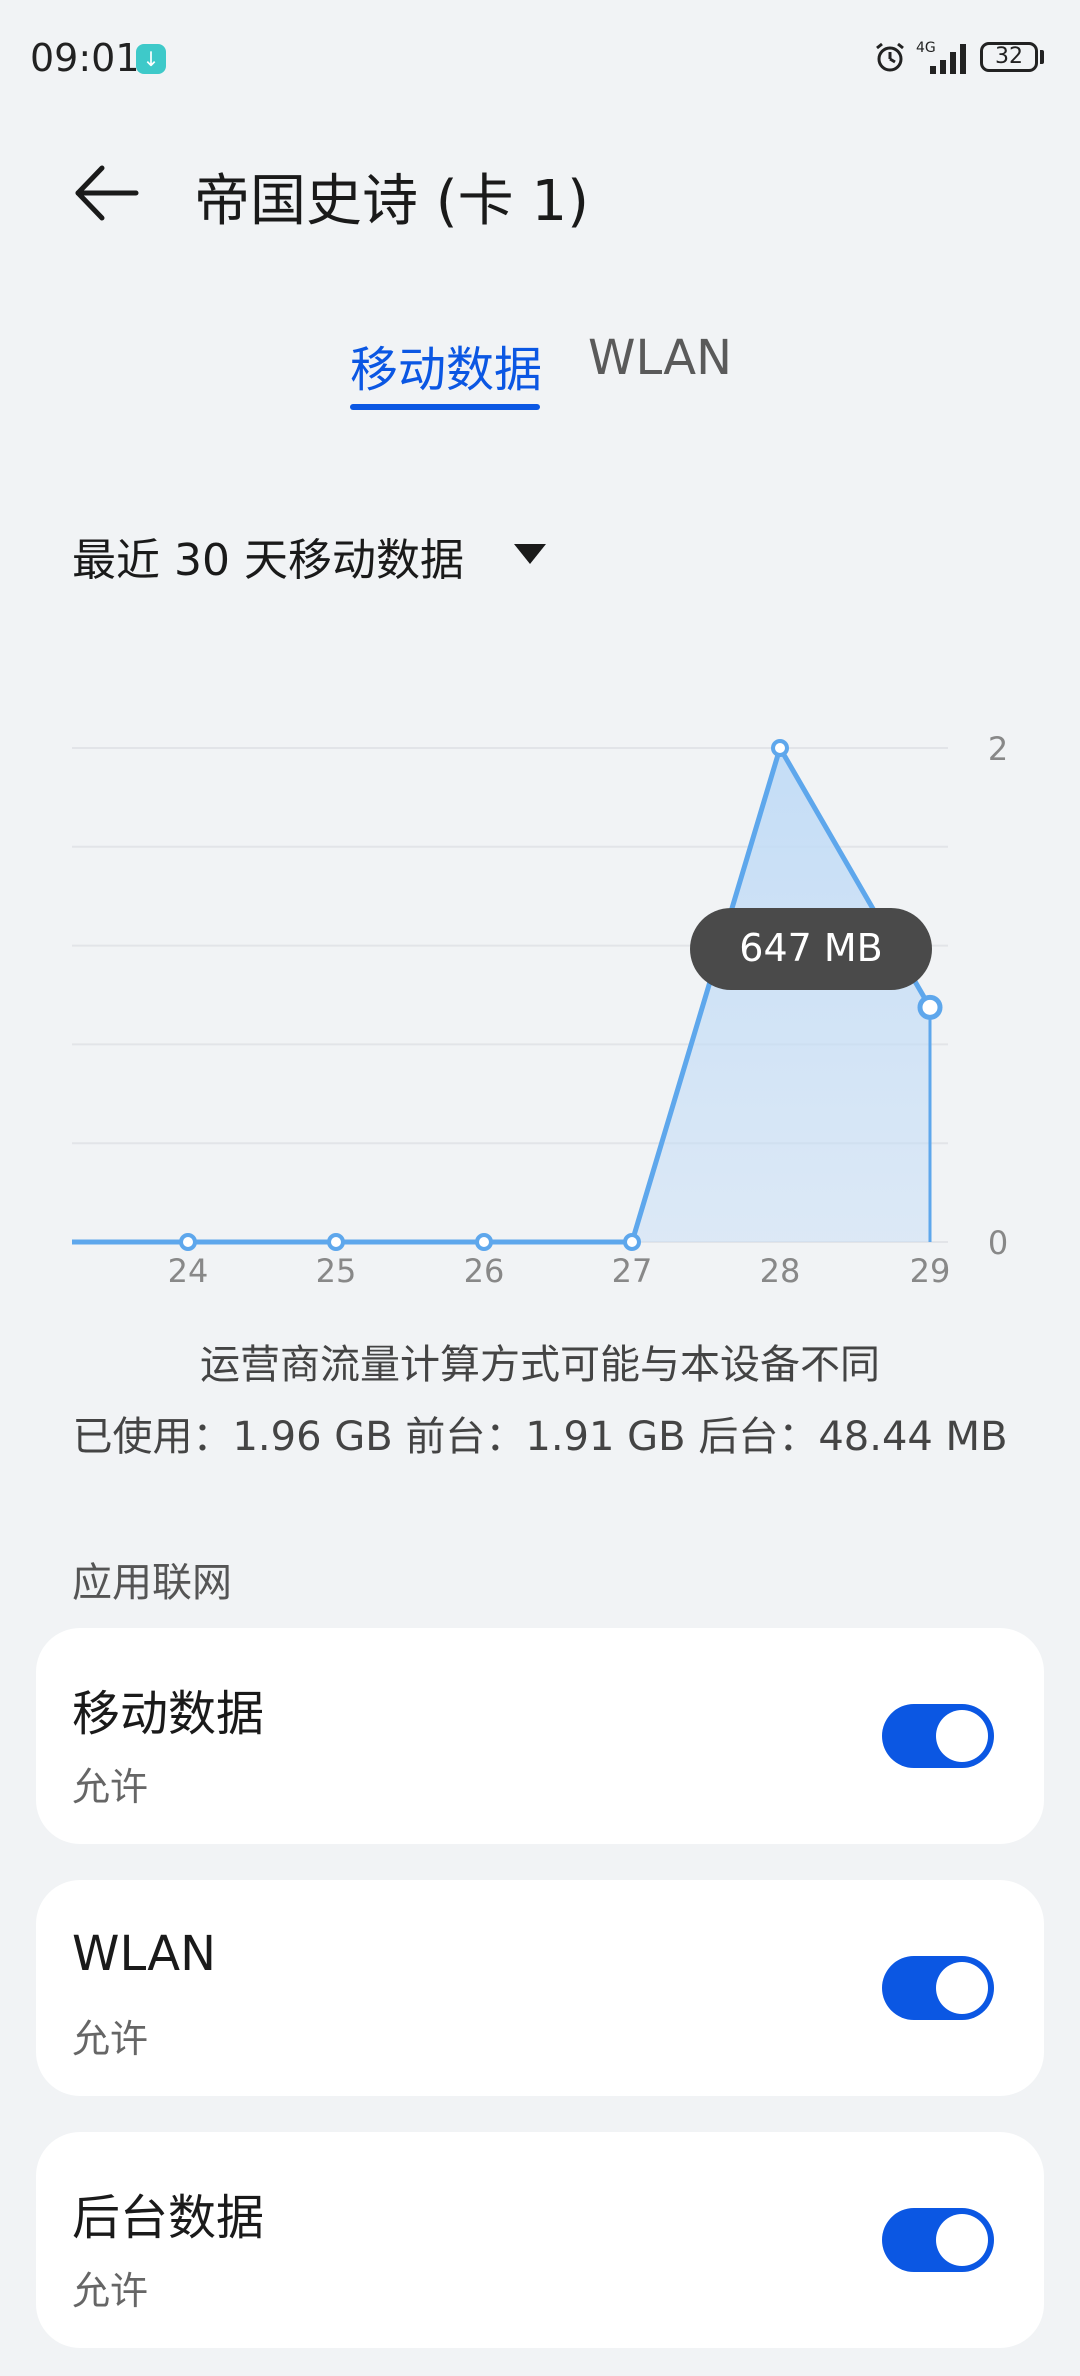 This screenshot has width=1080, height=2376. Describe the element at coordinates (948, 59) in the screenshot. I see `signal-icon` at that location.